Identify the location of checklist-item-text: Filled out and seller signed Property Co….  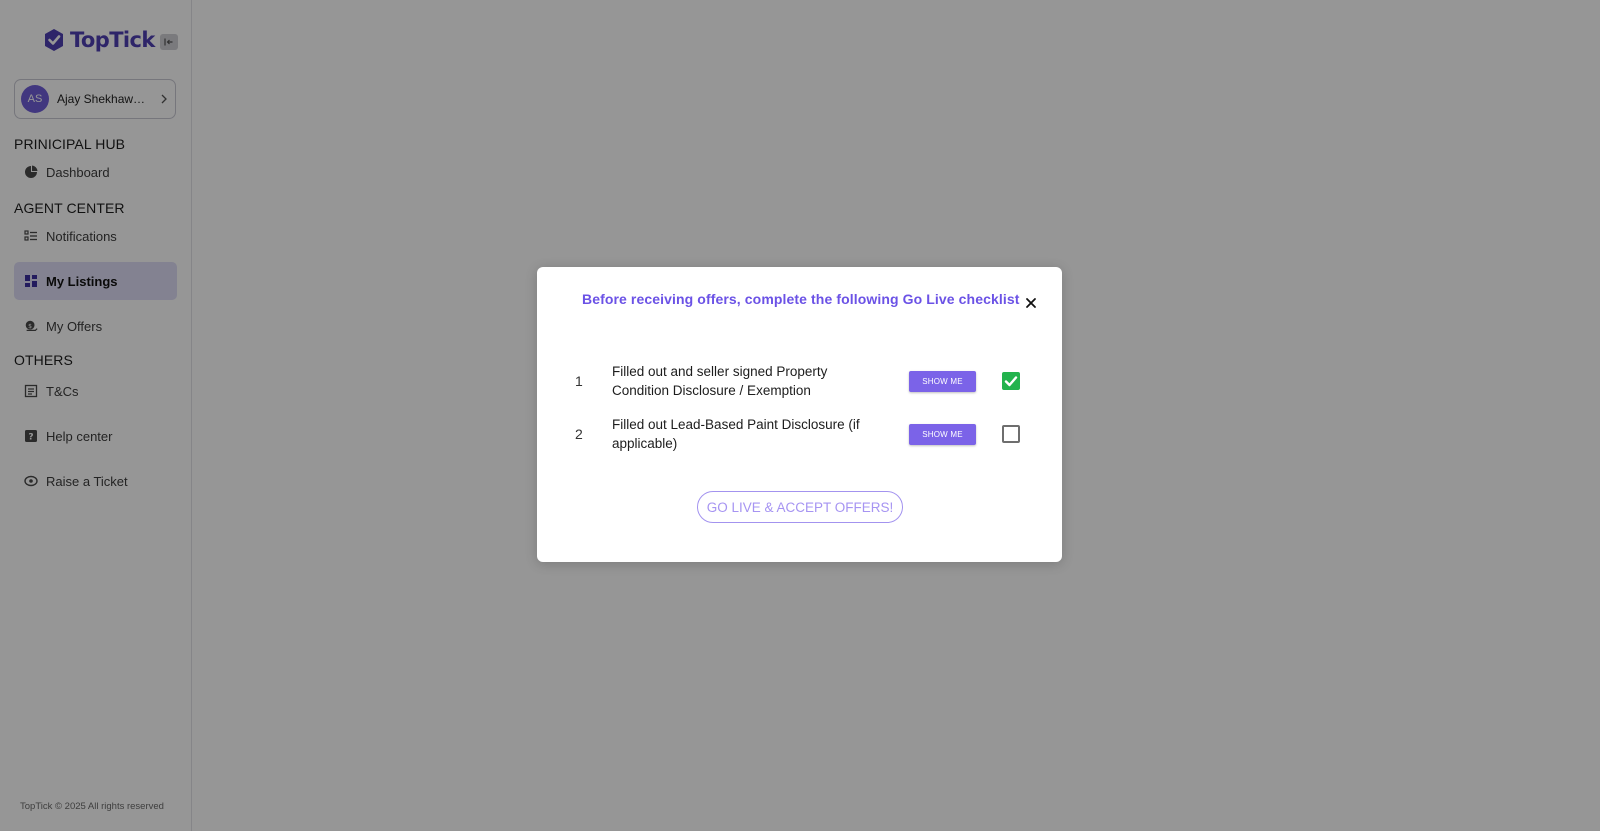
(720, 381).